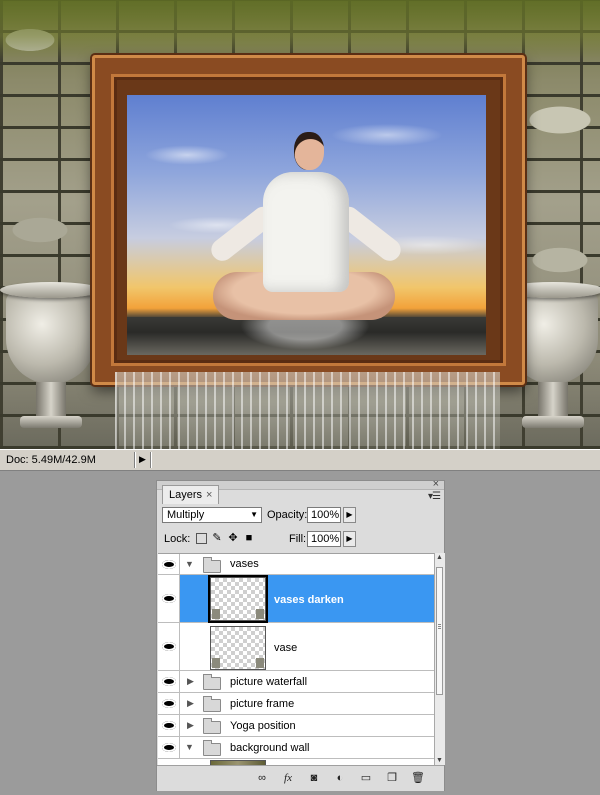 The height and width of the screenshot is (795, 600). What do you see at coordinates (314, 778) in the screenshot?
I see `mask-icon: ◙` at bounding box center [314, 778].